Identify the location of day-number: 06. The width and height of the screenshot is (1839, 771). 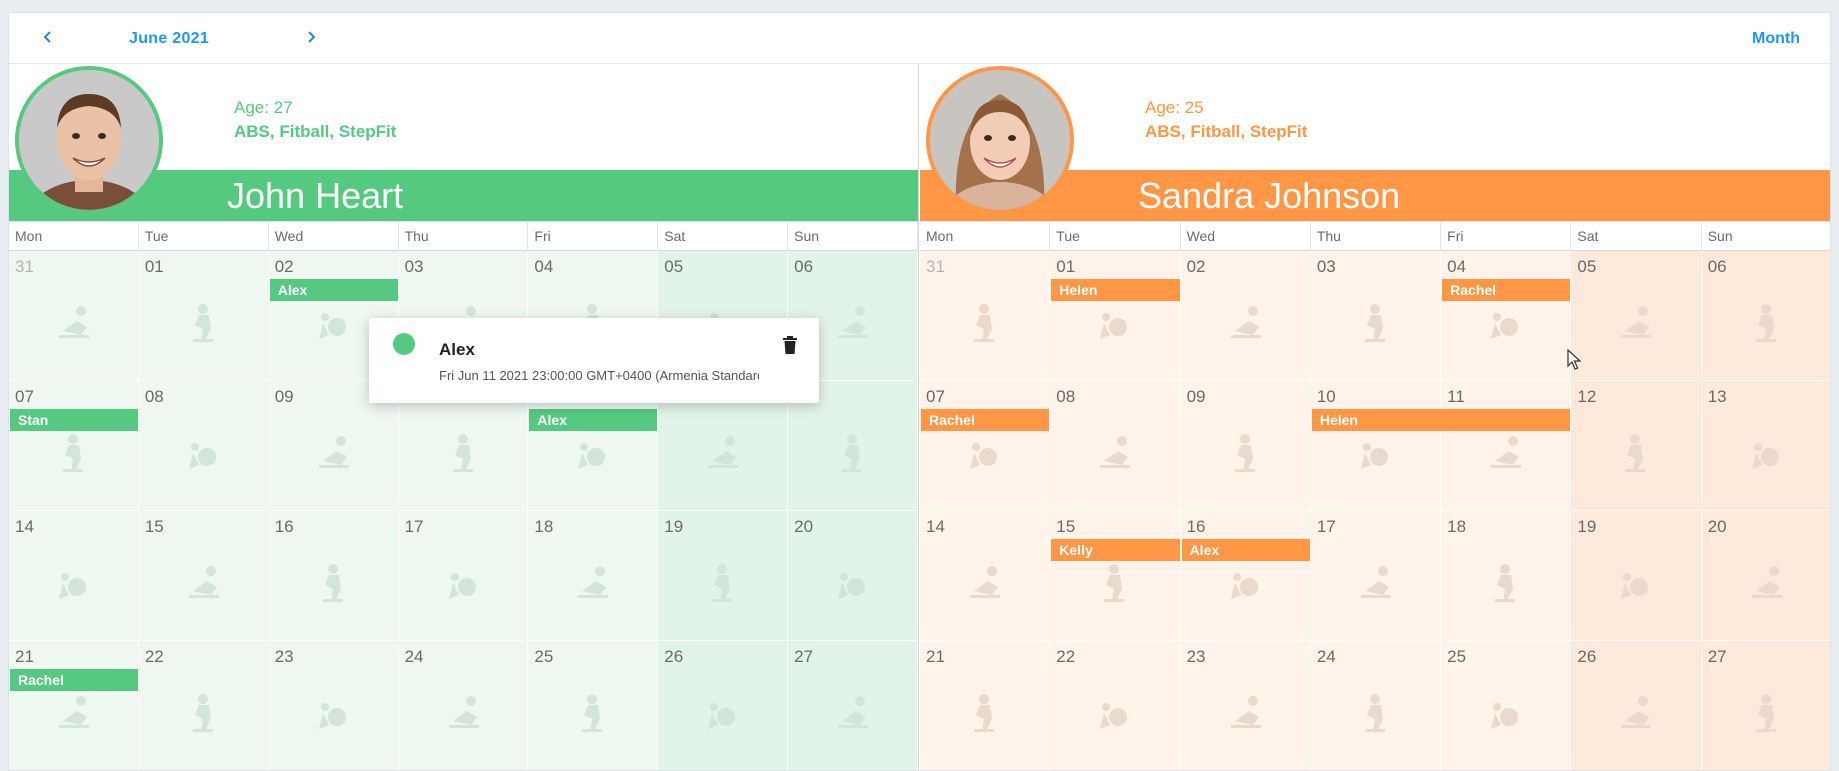
(1717, 266).